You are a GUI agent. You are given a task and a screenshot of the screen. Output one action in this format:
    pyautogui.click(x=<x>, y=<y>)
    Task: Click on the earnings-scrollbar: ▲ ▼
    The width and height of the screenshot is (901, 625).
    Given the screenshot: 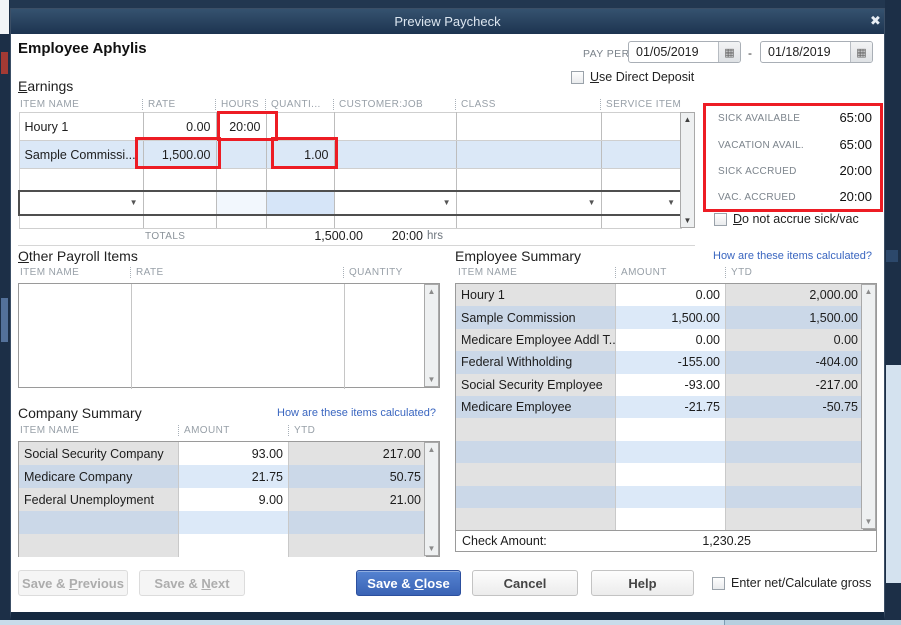 What is the action you would take?
    pyautogui.click(x=687, y=170)
    